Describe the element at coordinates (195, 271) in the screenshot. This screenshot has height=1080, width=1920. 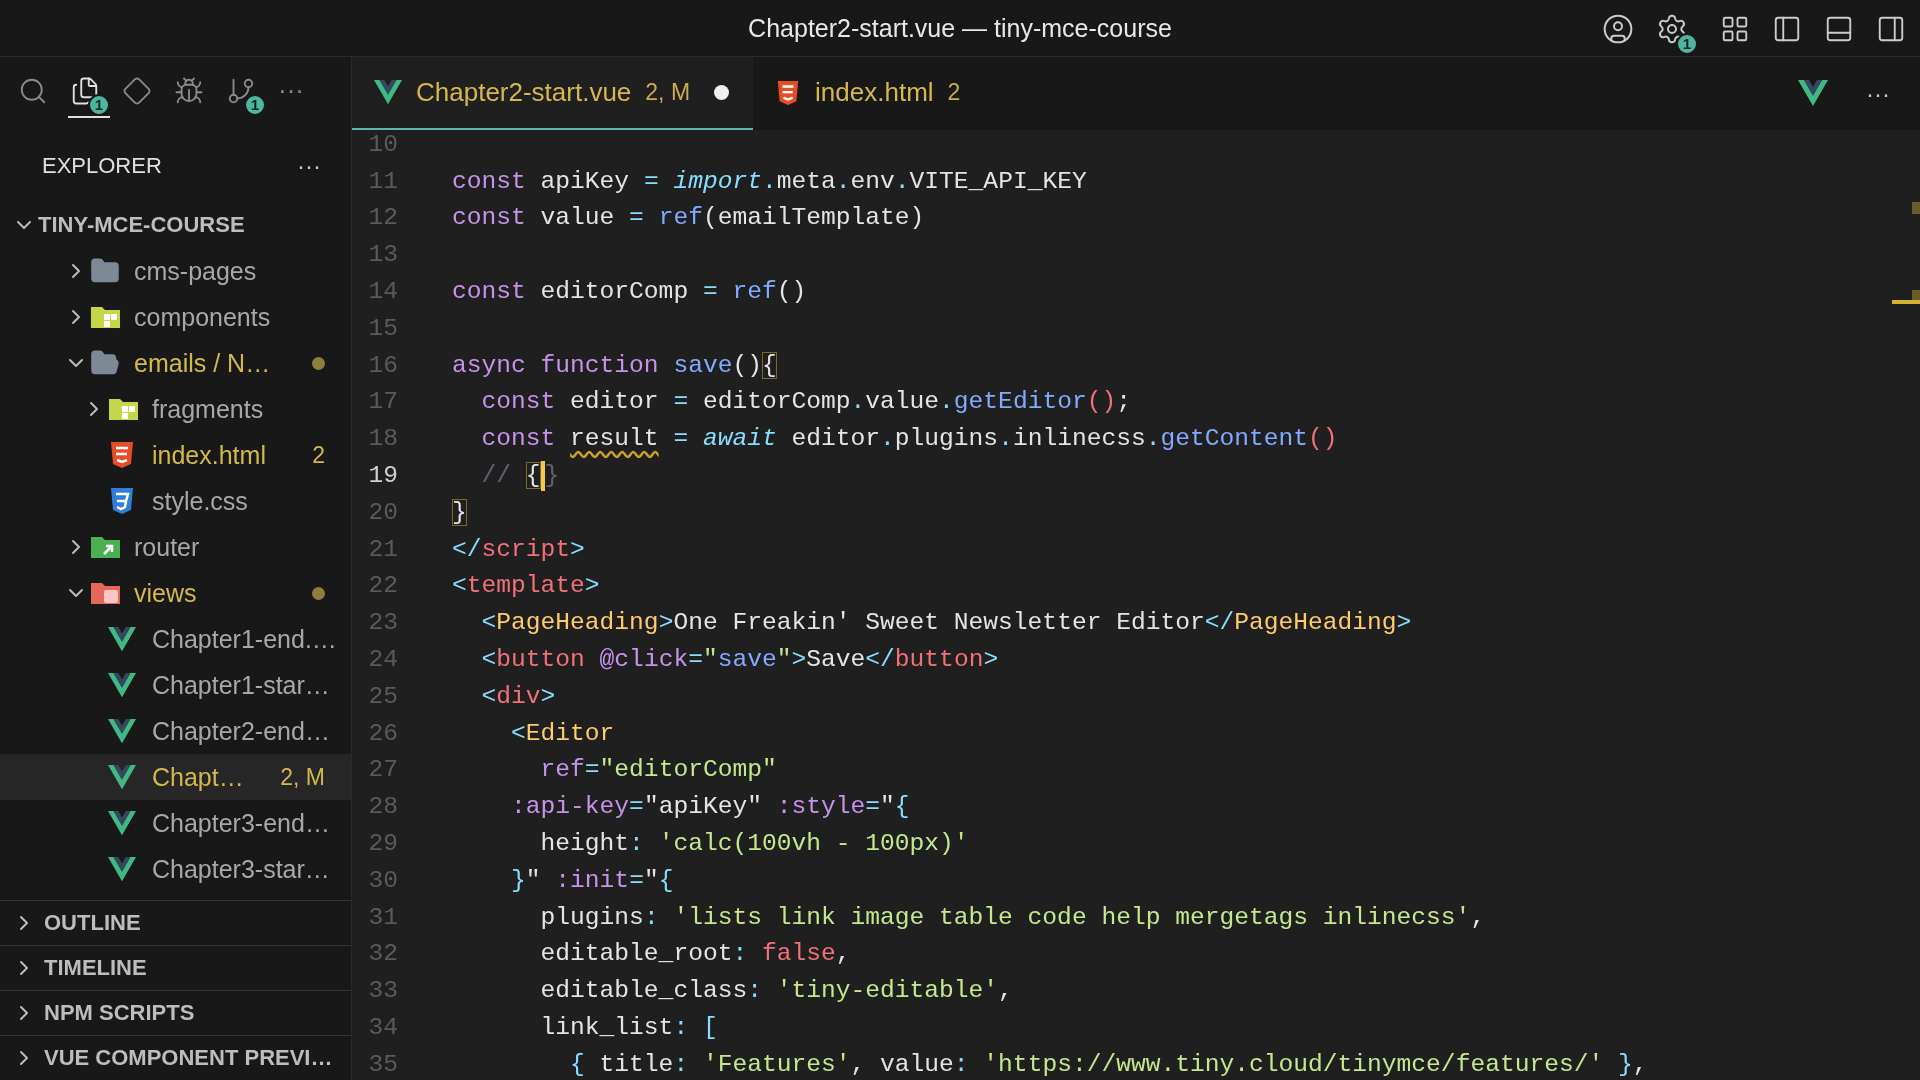
I see `file-name: cms-pages` at that location.